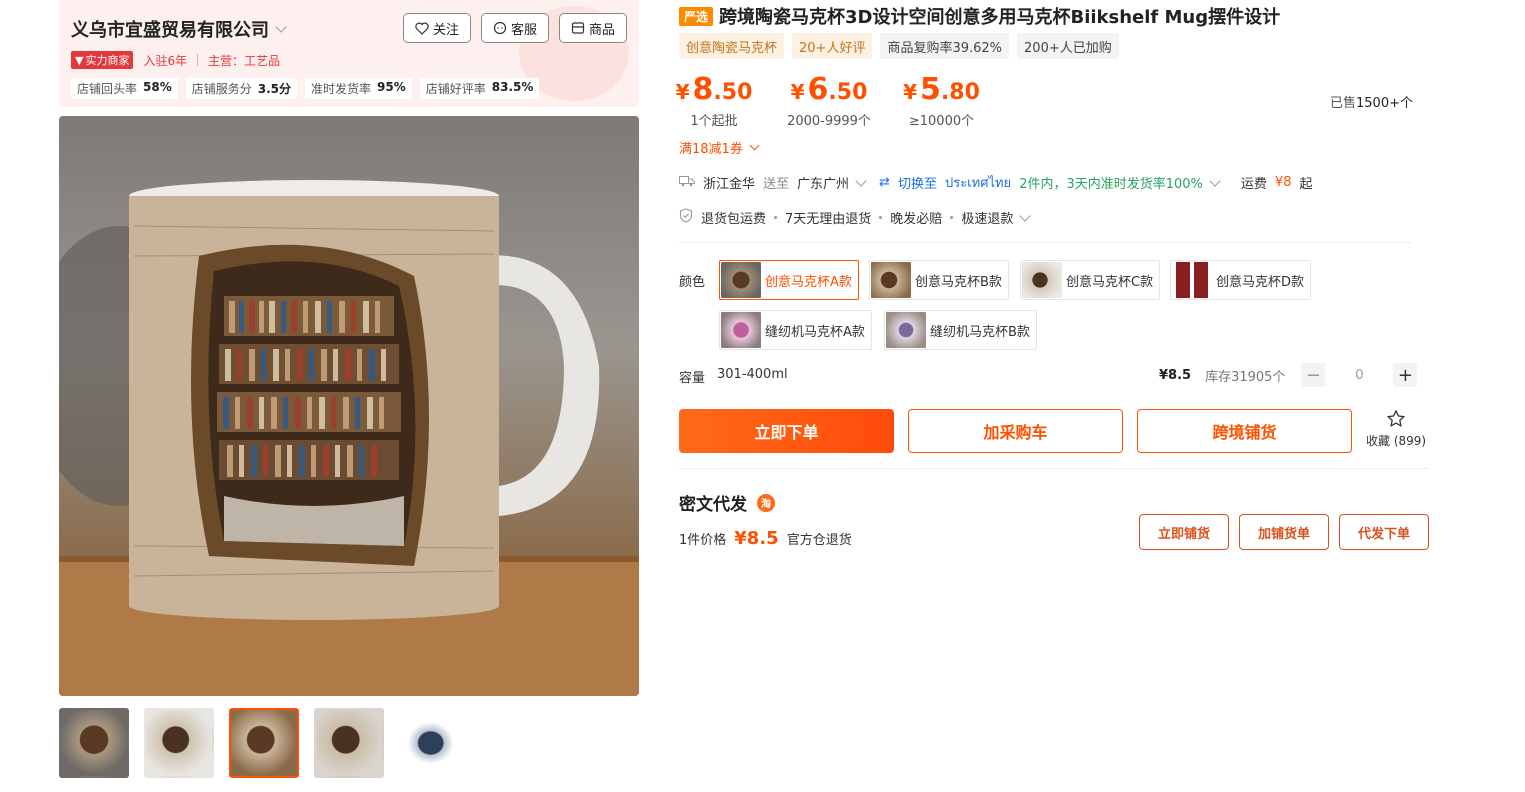 Image resolution: width=1525 pixels, height=792 pixels. I want to click on stat-value: 3.5分, so click(274, 89).